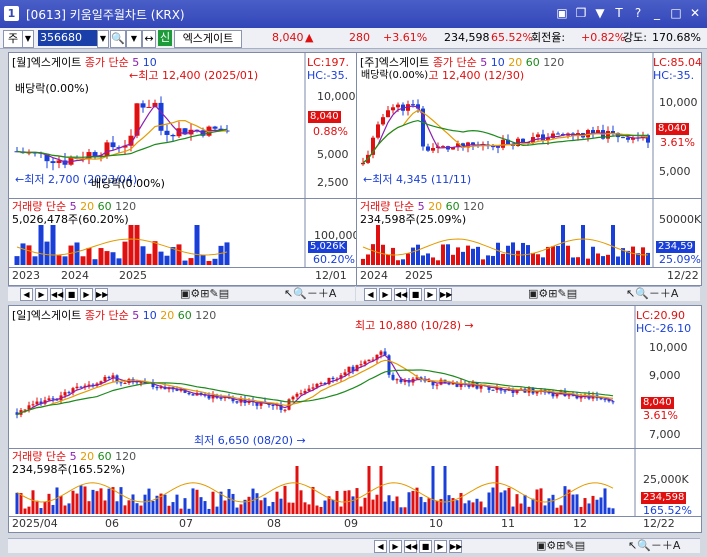 The image size is (707, 557). I want to click on weekly-price-tag: 8,040, so click(672, 129).